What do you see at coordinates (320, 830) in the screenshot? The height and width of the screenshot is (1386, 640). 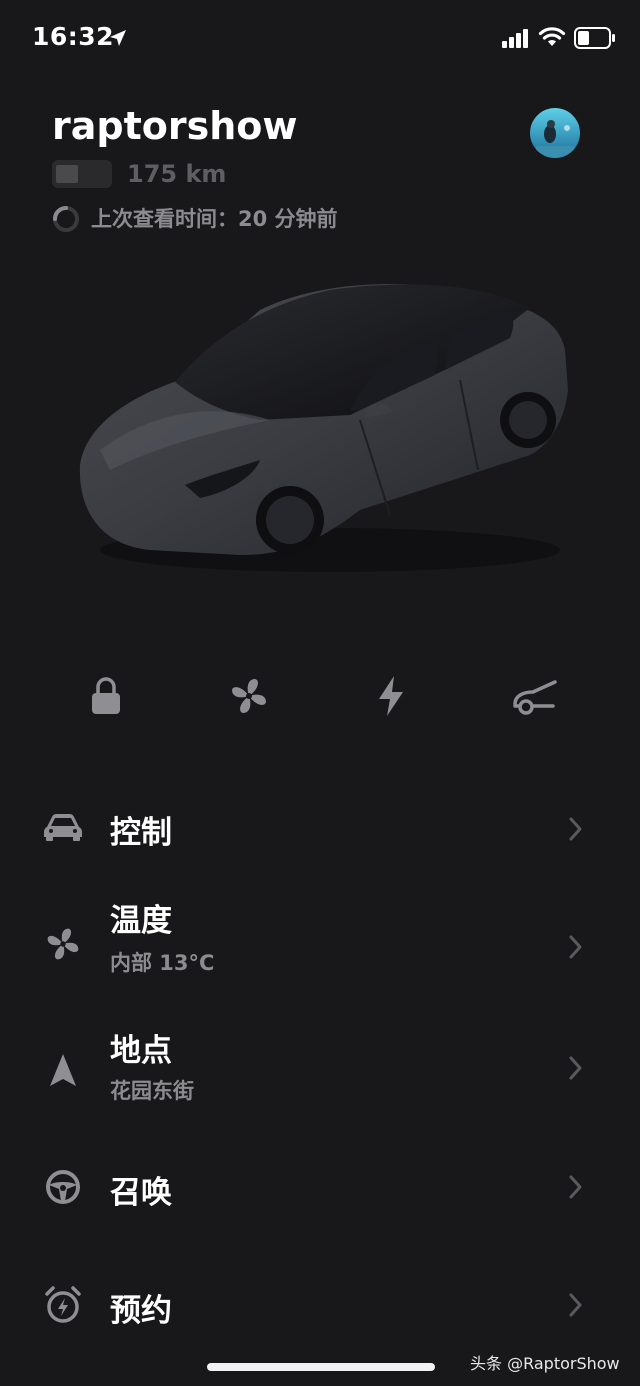 I see `menu-item-controls: 控制` at bounding box center [320, 830].